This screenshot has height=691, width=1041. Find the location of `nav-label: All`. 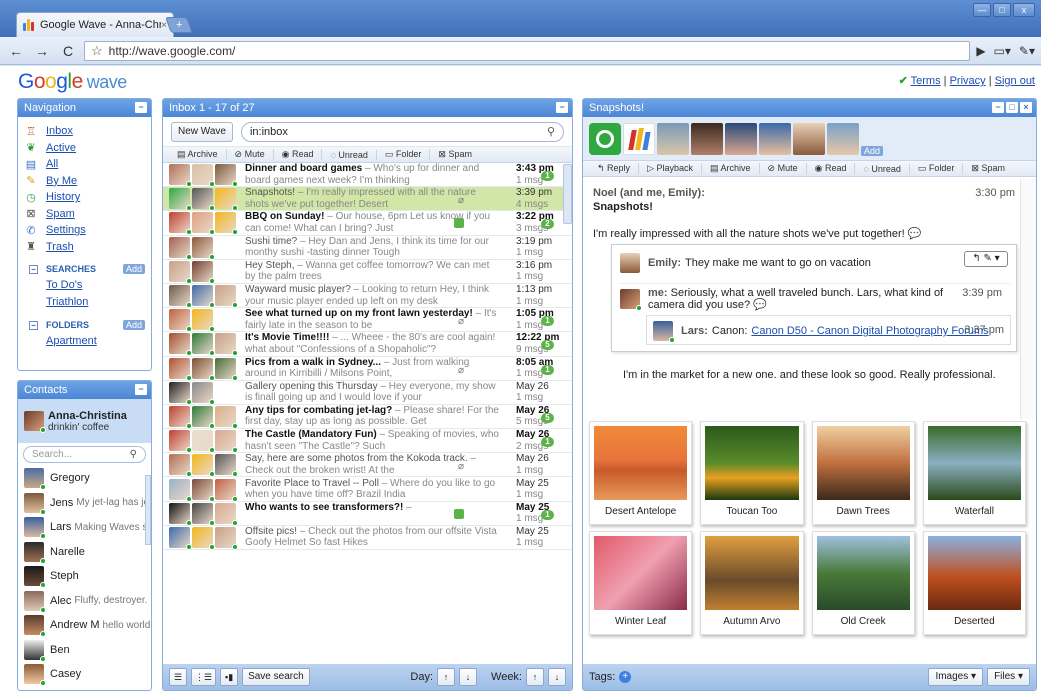

nav-label: All is located at coordinates (52, 164).